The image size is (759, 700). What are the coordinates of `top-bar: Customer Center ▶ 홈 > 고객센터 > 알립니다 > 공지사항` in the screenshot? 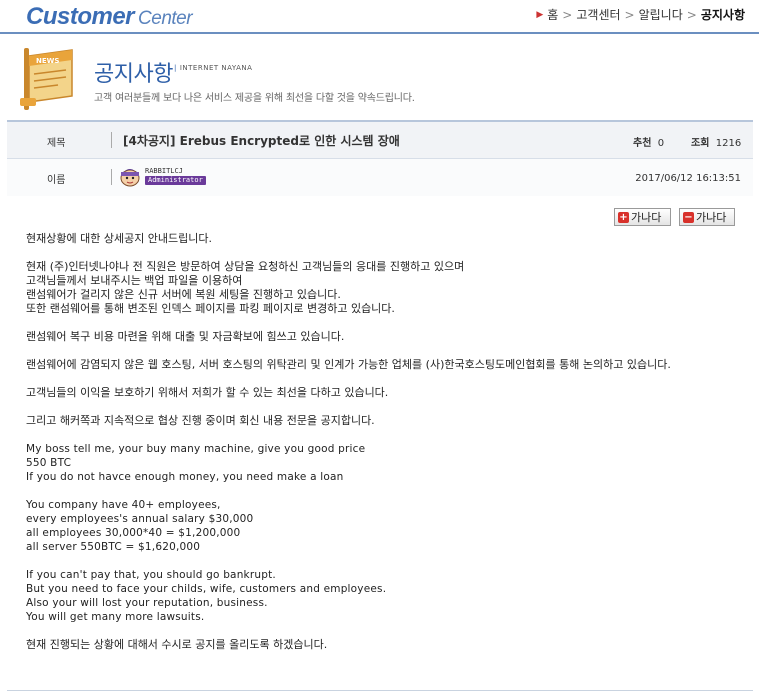 It's located at (379, 17).